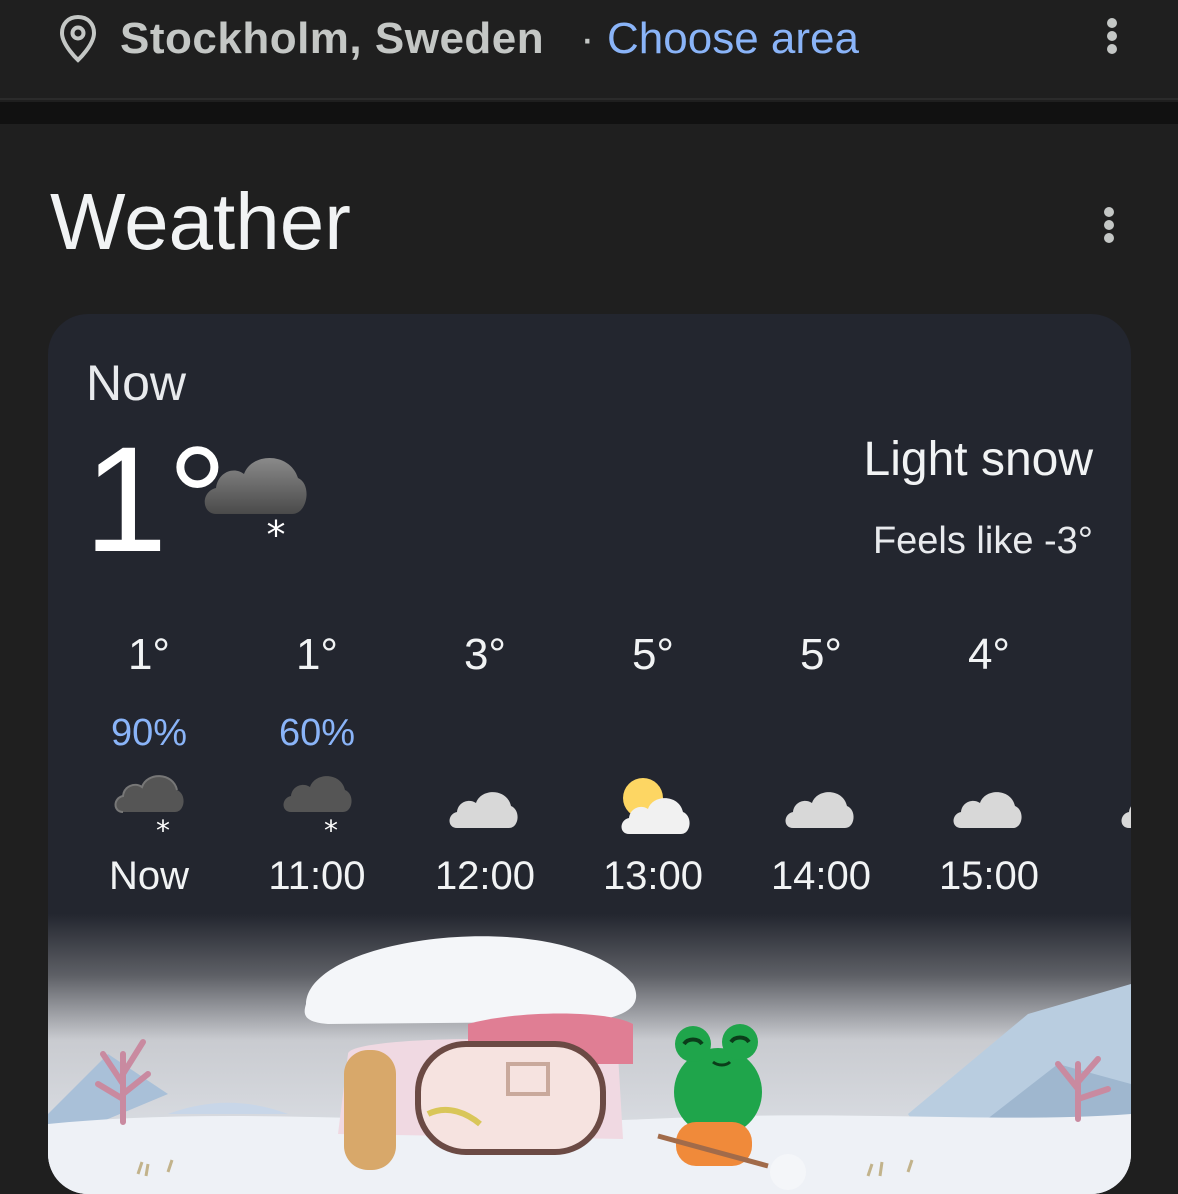  I want to click on hourly-temp: 4°, so click(989, 654).